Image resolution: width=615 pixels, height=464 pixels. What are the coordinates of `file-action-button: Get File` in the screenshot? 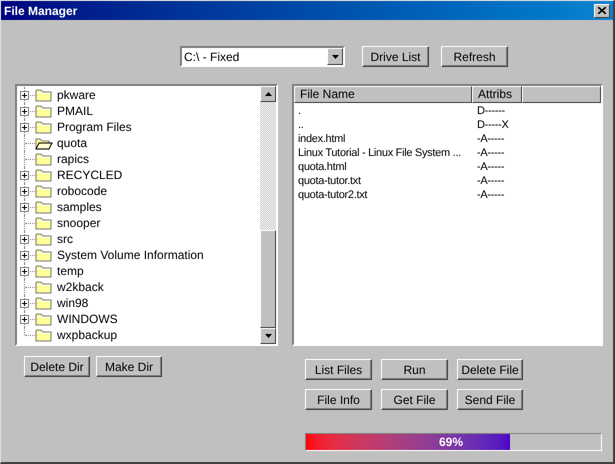 It's located at (414, 399).